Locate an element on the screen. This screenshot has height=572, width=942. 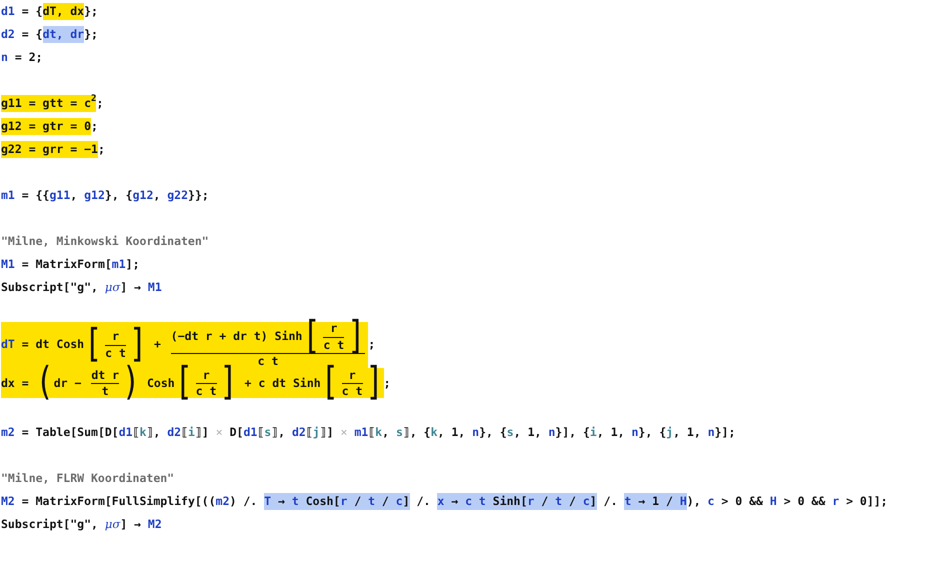
code-token: → 1 / is located at coordinates (655, 501).